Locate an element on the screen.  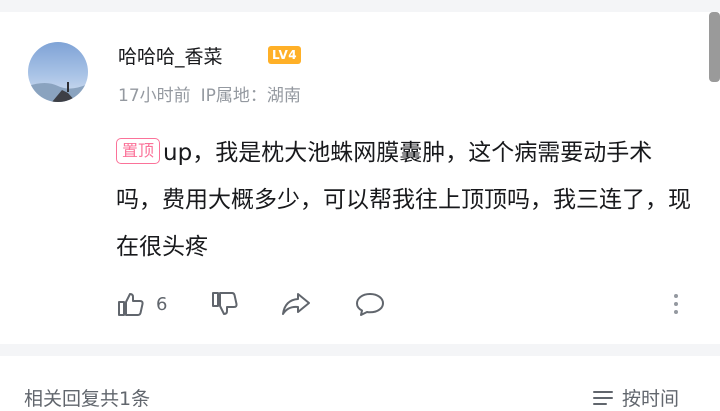
ip-location: IP属地：湖南 is located at coordinates (250, 96).